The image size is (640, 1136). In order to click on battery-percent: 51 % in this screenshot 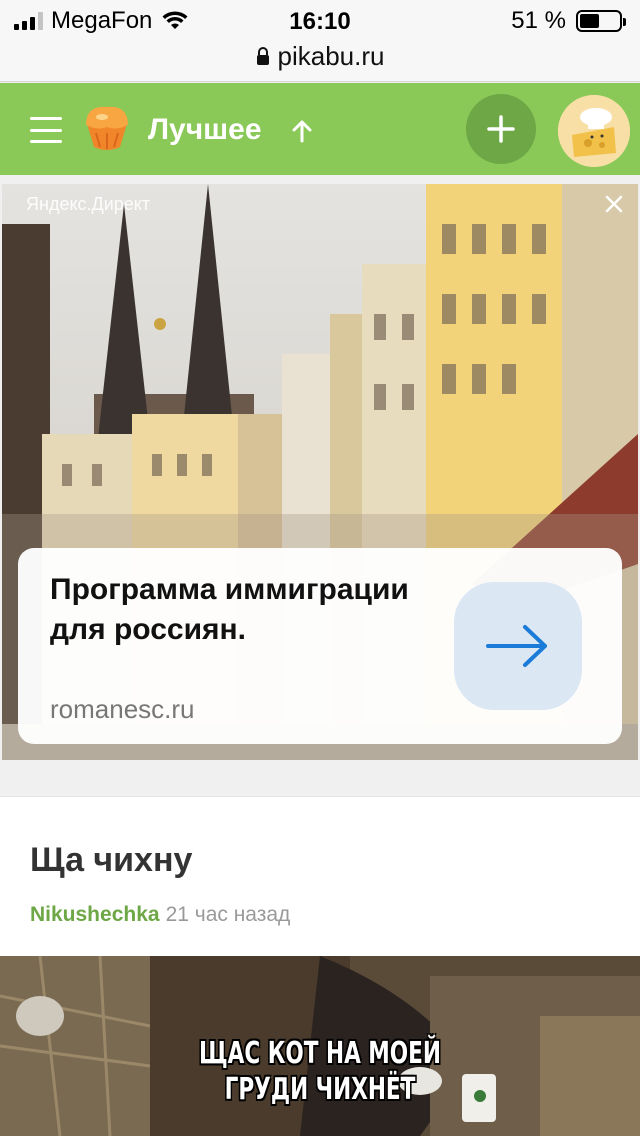, I will do `click(538, 20)`.